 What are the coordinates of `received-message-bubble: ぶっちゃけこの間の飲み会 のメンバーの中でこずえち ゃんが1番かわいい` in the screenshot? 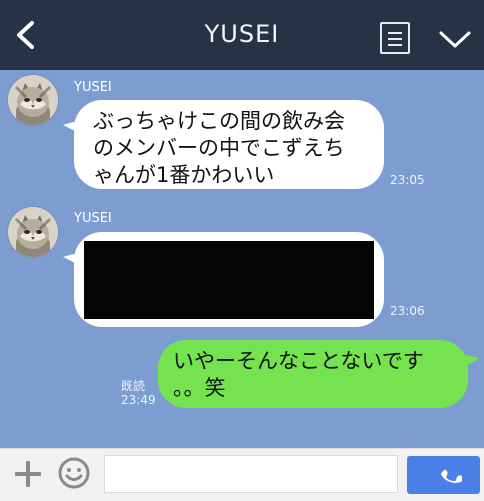 It's located at (229, 144).